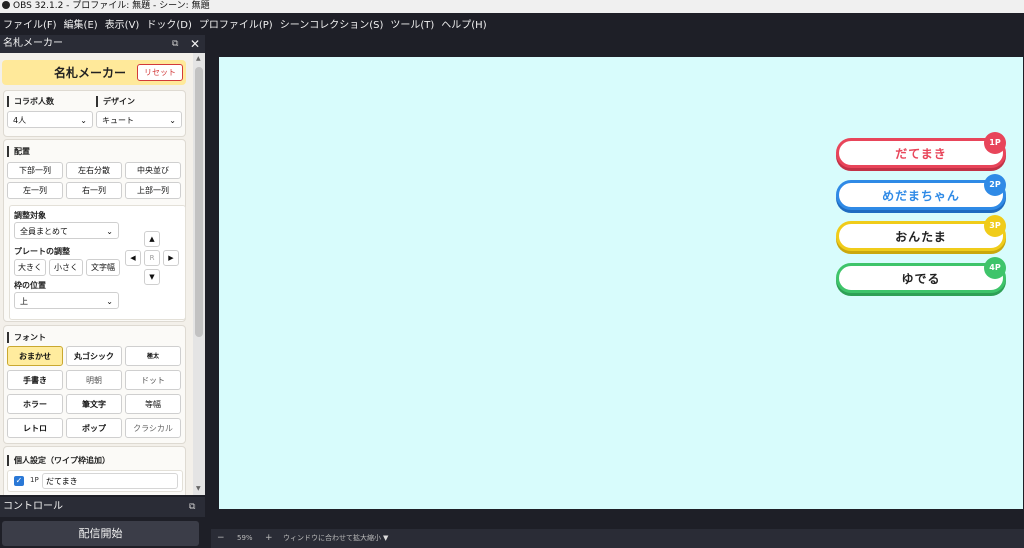  I want to click on smaller-button: 小さく, so click(66, 267).